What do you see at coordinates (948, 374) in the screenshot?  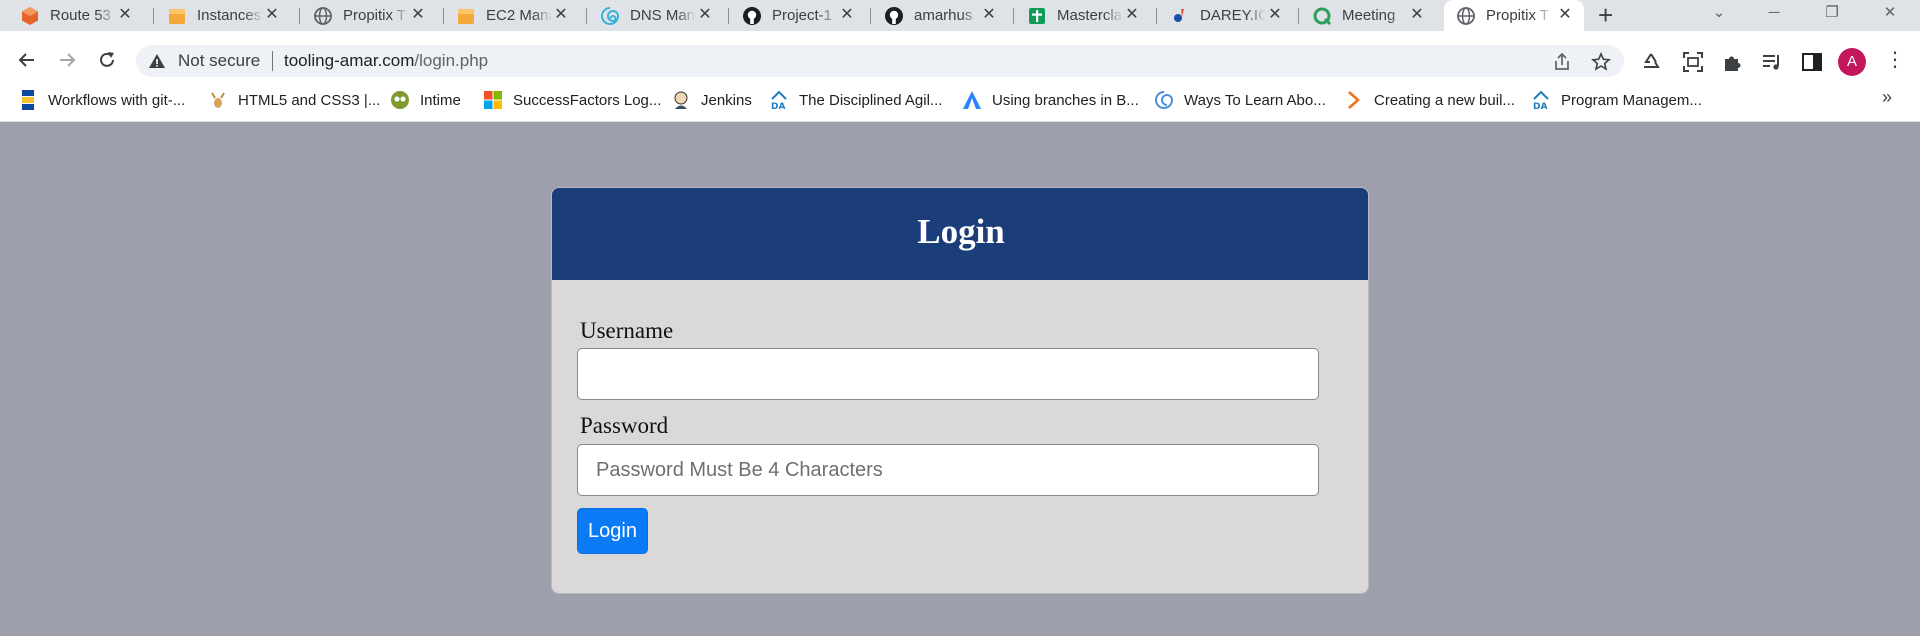 I see `username-input` at bounding box center [948, 374].